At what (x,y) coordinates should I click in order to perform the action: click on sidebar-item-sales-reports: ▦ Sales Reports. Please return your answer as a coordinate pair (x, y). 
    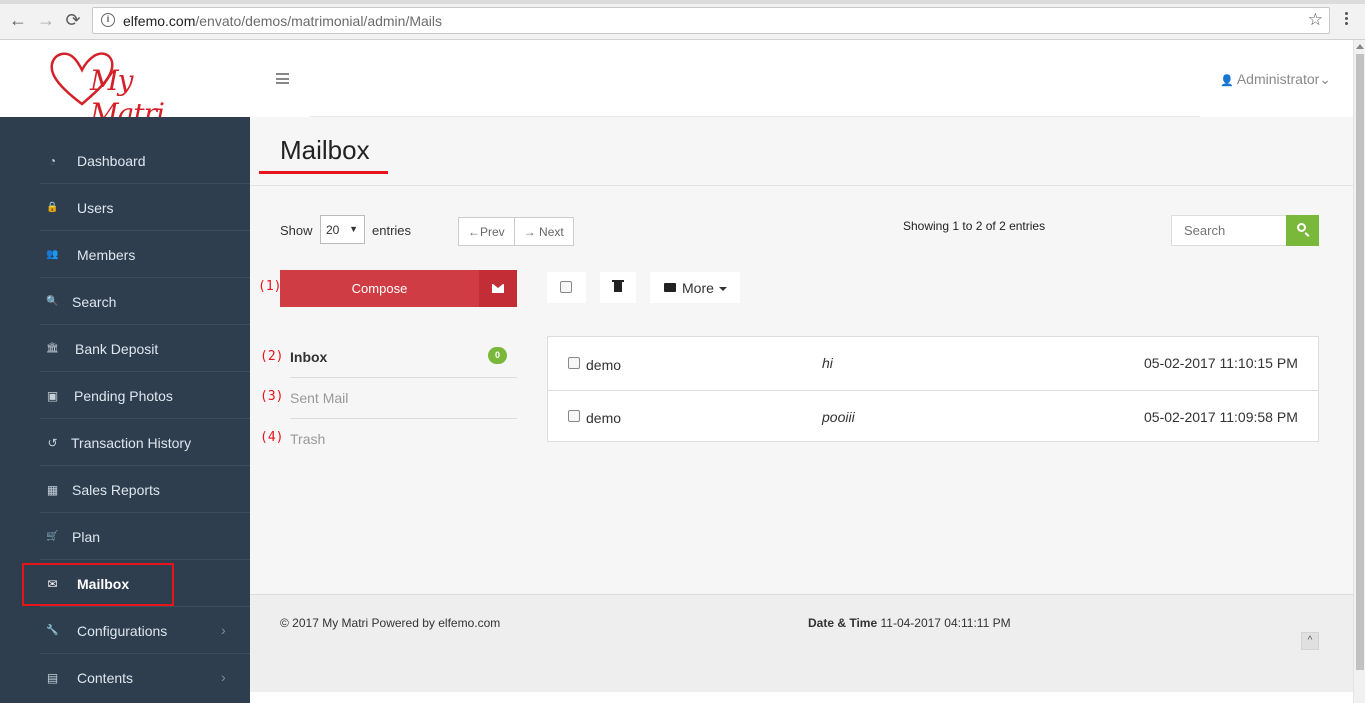
    Looking at the image, I should click on (151, 489).